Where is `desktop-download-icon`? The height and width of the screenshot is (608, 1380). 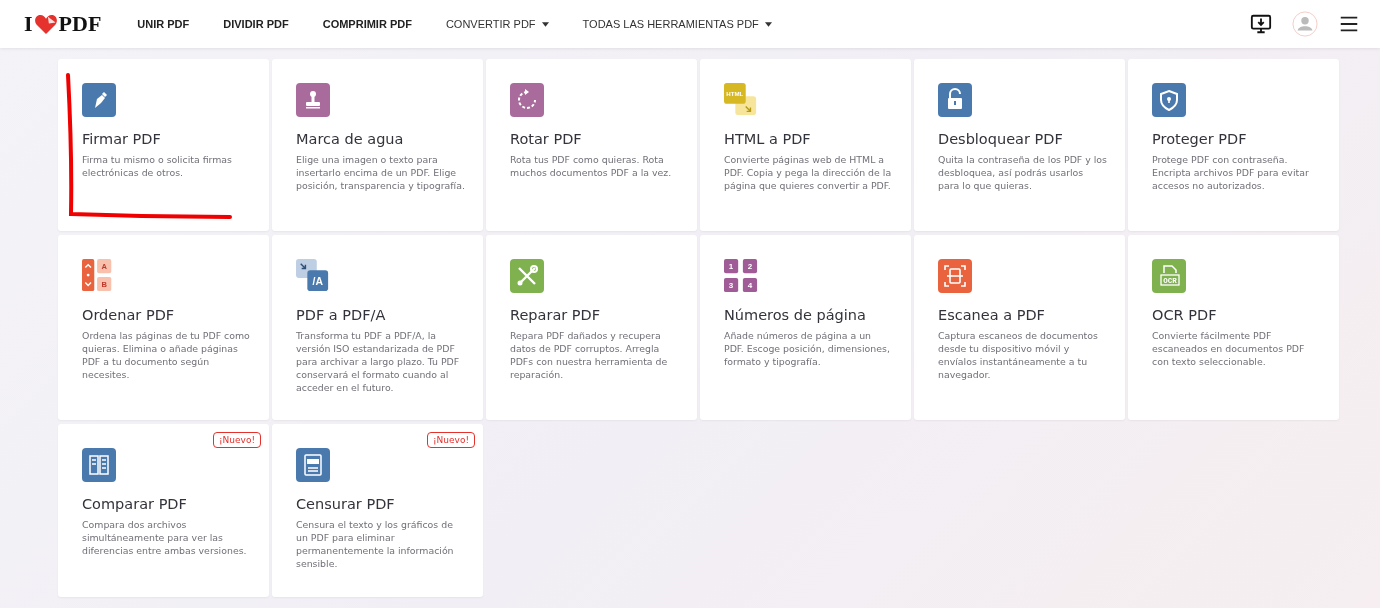 desktop-download-icon is located at coordinates (1261, 24).